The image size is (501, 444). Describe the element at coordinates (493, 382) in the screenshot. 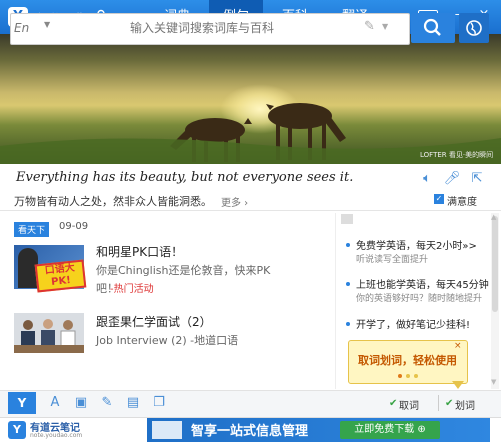

I see `scroll-down-icon: ▼` at that location.